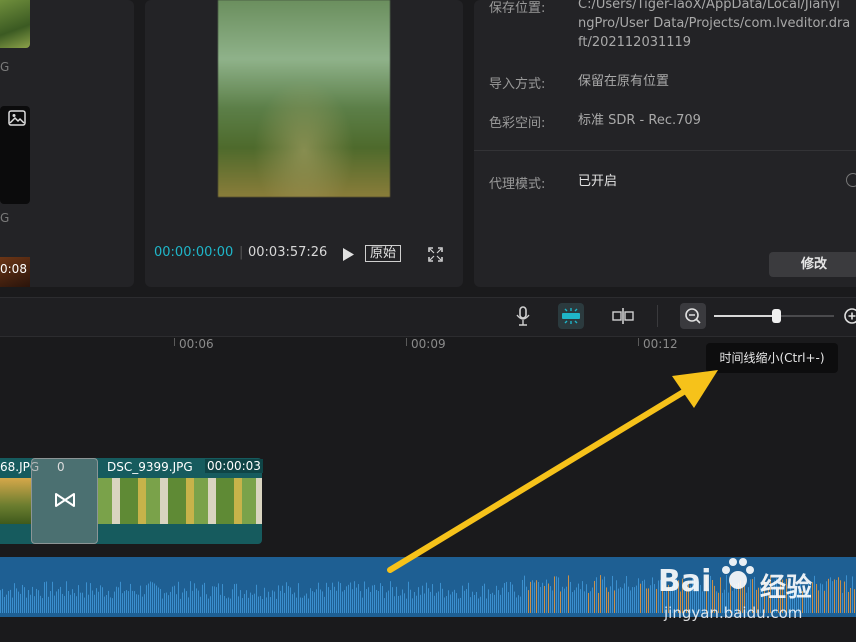 Image resolution: width=856 pixels, height=642 pixels. Describe the element at coordinates (665, 150) in the screenshot. I see `divider` at that location.